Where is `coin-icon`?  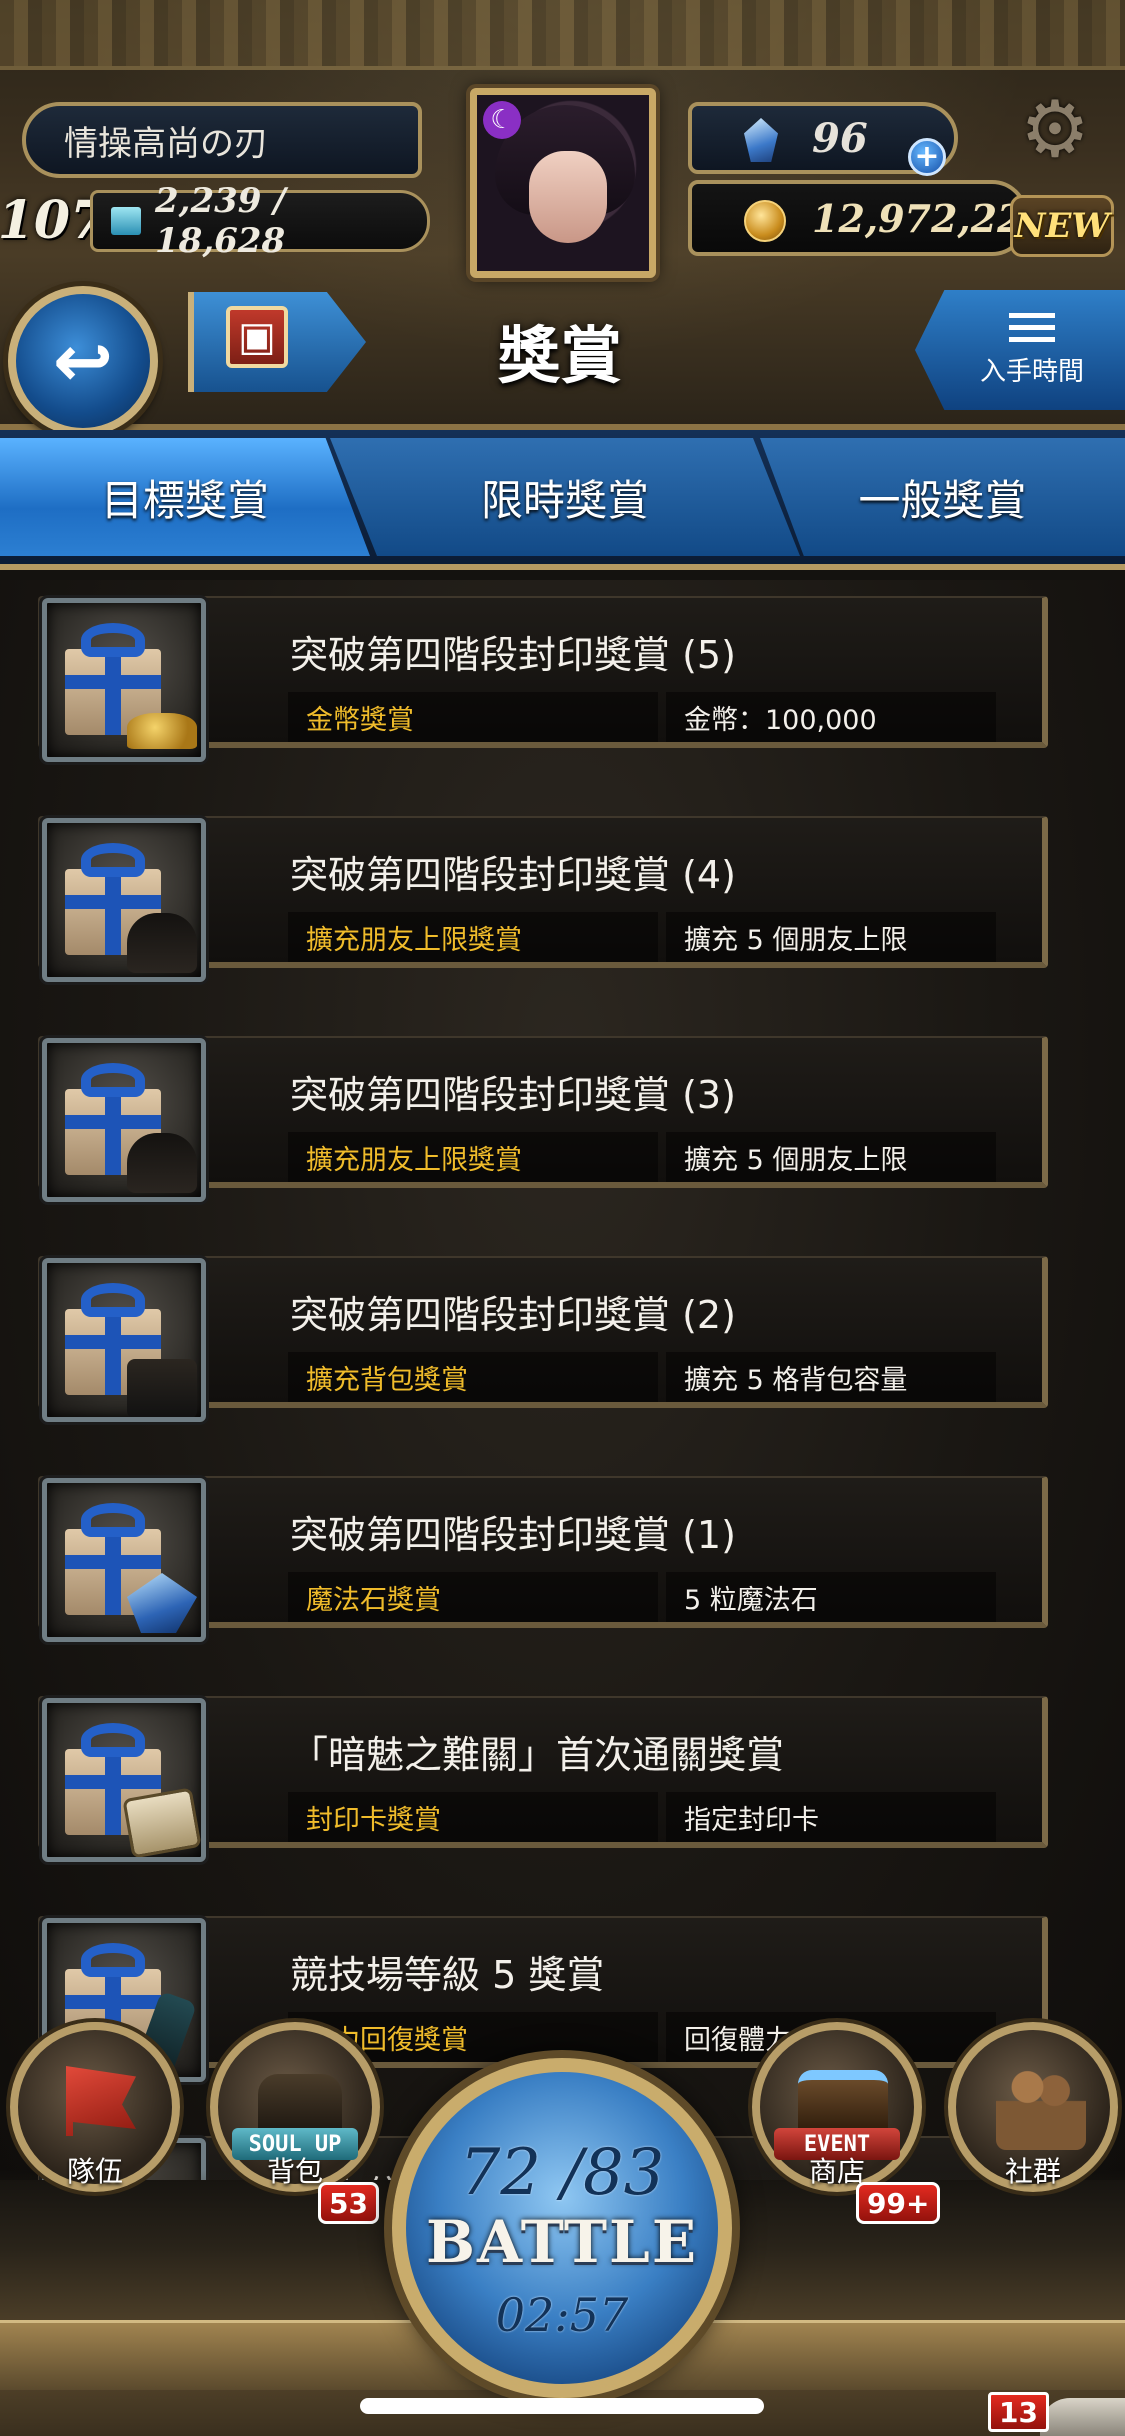 coin-icon is located at coordinates (765, 221).